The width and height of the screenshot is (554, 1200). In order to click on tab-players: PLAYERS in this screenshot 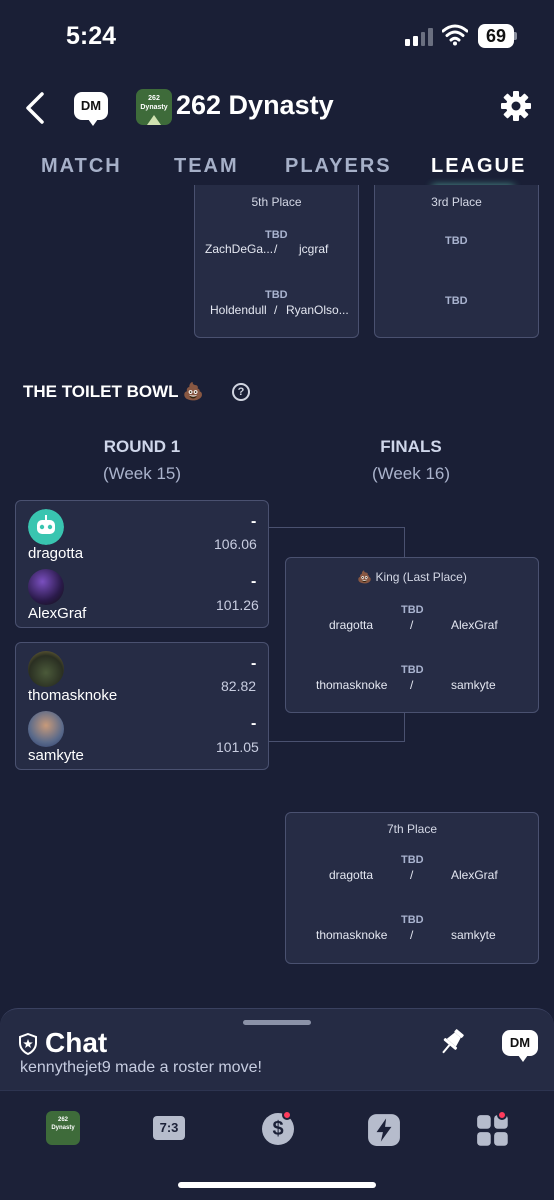, I will do `click(338, 166)`.